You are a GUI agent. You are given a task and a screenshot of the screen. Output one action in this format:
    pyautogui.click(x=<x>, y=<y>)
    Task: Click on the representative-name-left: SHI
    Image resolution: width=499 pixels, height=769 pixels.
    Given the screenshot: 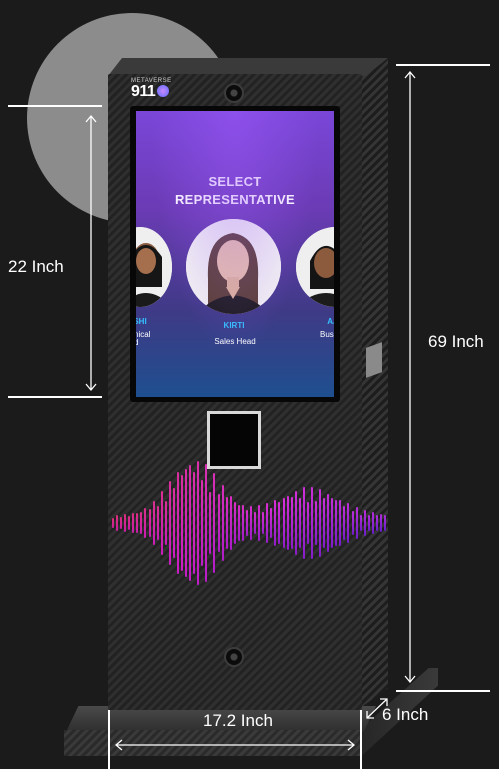 What is the action you would take?
    pyautogui.click(x=141, y=321)
    